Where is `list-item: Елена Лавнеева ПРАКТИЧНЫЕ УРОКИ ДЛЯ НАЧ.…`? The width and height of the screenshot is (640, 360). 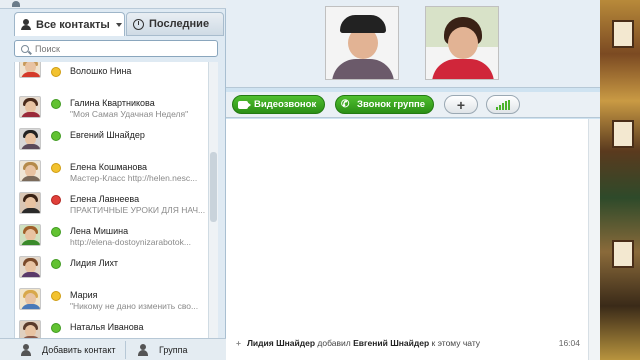
list-item: Елена Лавнеева ПРАКТИЧНЫЕ УРОКИ ДЛЯ НАЧ.… is located at coordinates (111, 206).